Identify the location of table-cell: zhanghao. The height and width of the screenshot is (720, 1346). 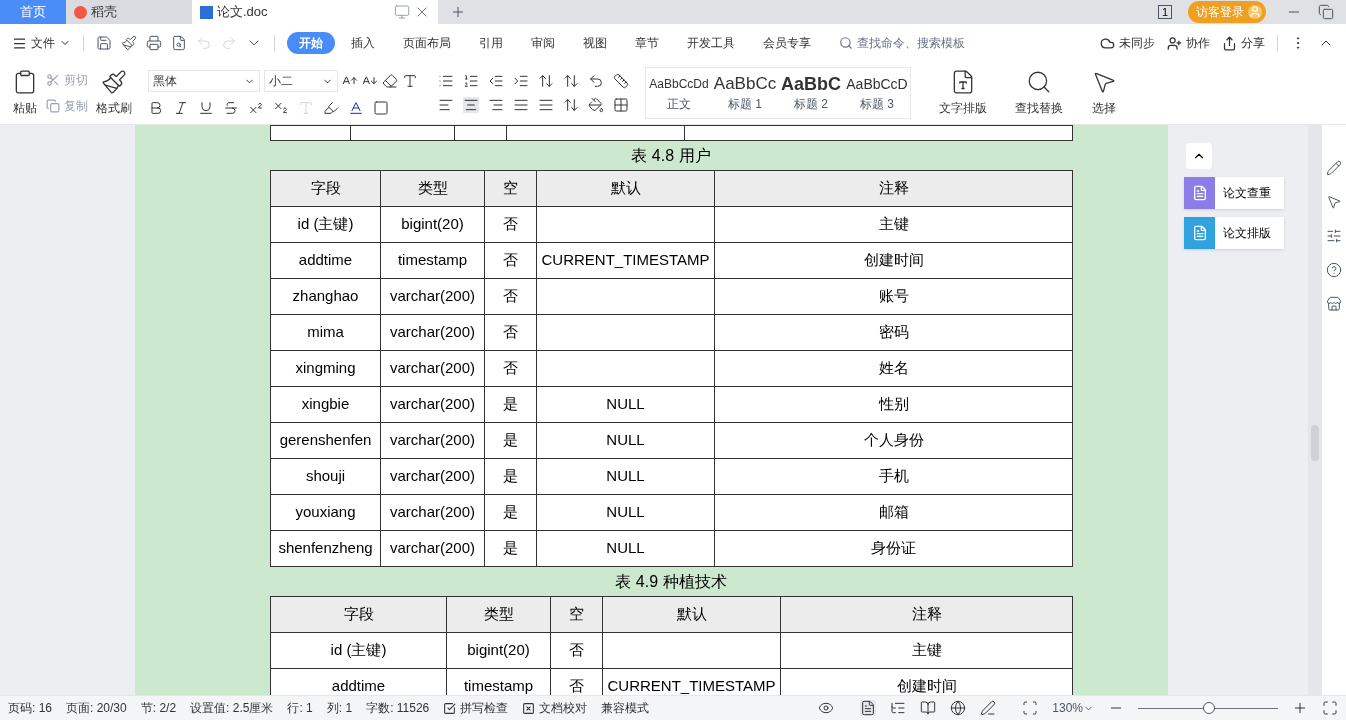
(325, 296).